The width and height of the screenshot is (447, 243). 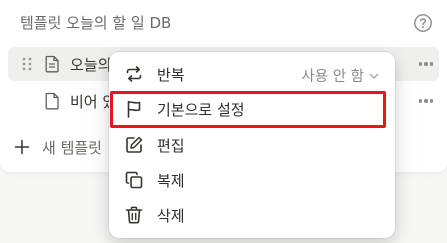 I want to click on menu-item-label: 복제, so click(x=171, y=180).